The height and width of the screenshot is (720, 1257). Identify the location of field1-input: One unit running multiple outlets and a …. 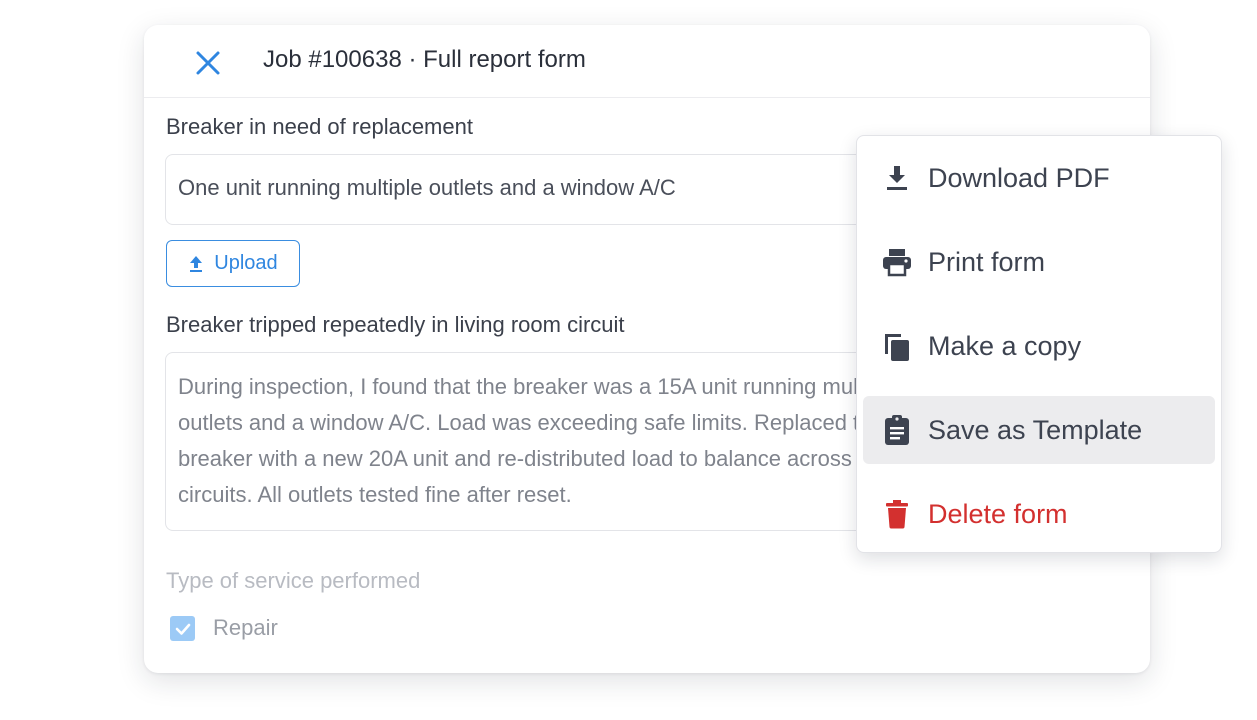
(555, 189).